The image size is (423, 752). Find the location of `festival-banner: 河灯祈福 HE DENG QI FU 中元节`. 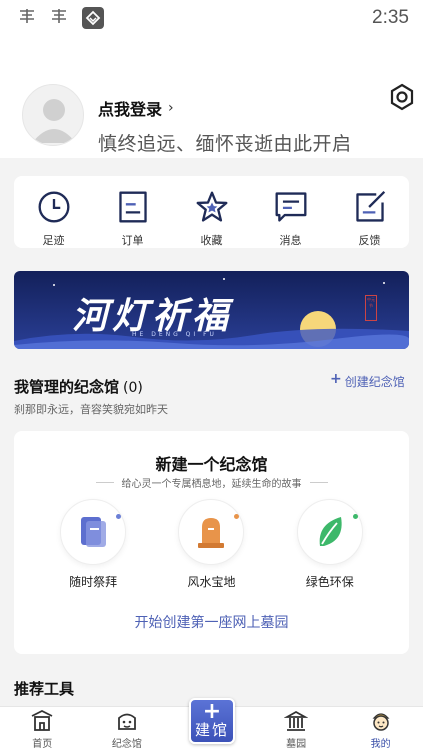

festival-banner: 河灯祈福 HE DENG QI FU 中元节 is located at coordinates (211, 310).